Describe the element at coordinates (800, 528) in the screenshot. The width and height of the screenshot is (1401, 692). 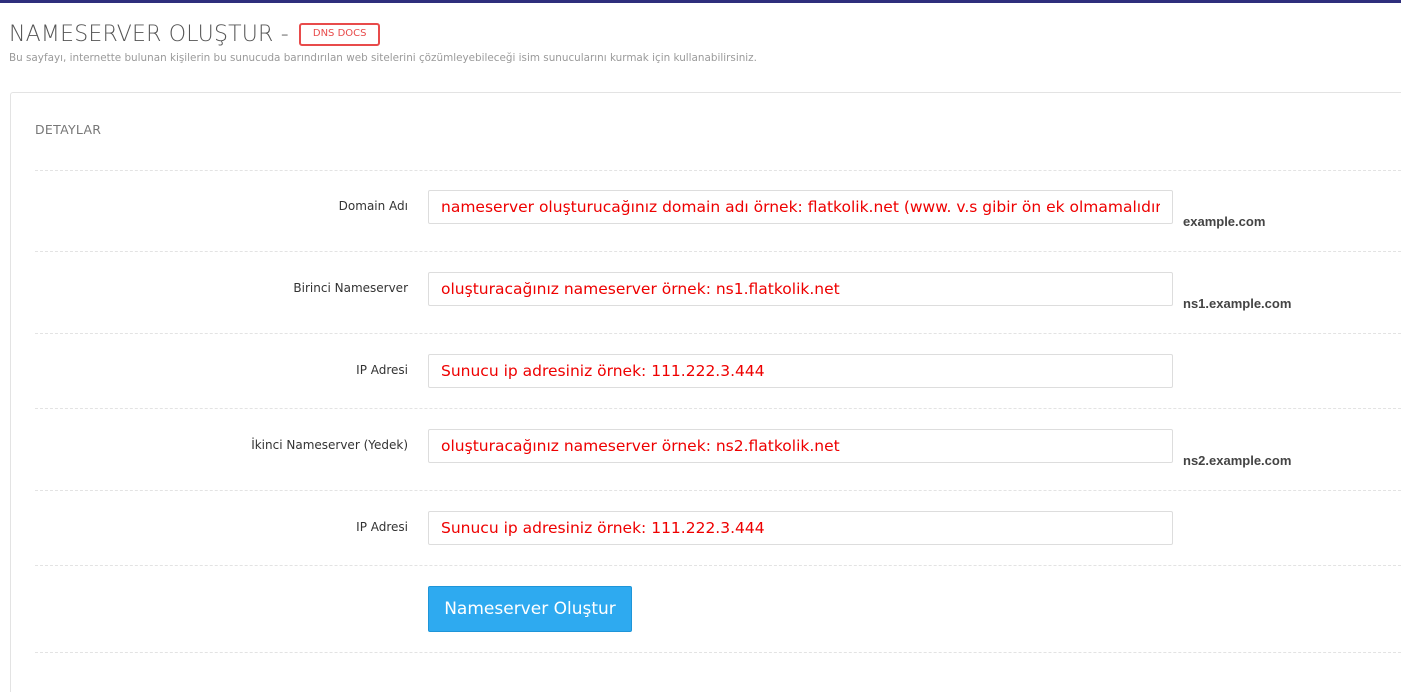
I see `secondary-ip-input` at that location.